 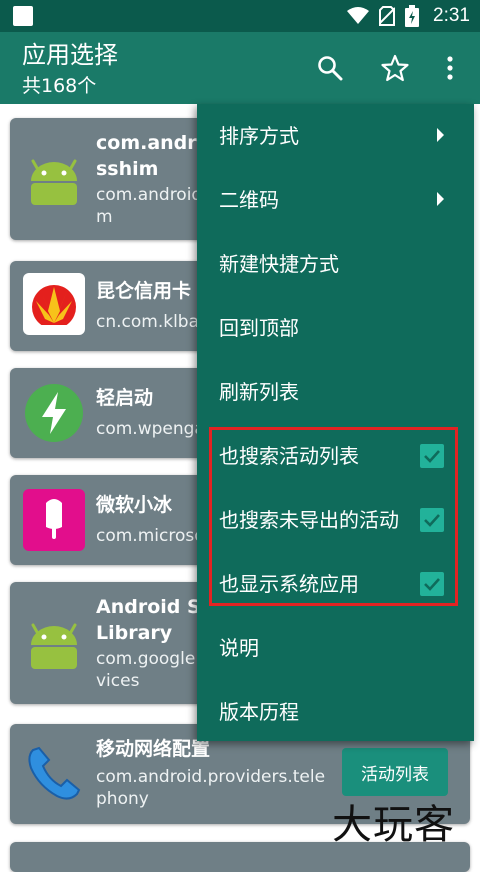 What do you see at coordinates (240, 68) in the screenshot?
I see `app-bar: 应用选择 共168个` at bounding box center [240, 68].